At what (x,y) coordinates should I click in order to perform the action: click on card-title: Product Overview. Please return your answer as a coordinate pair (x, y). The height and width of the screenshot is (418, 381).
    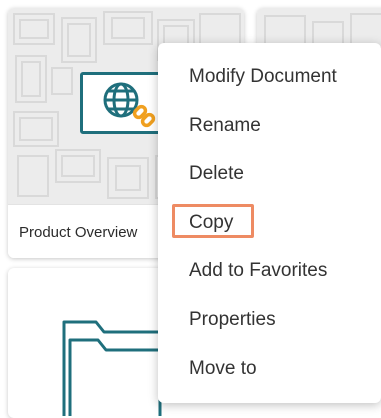
    Looking at the image, I should click on (78, 232).